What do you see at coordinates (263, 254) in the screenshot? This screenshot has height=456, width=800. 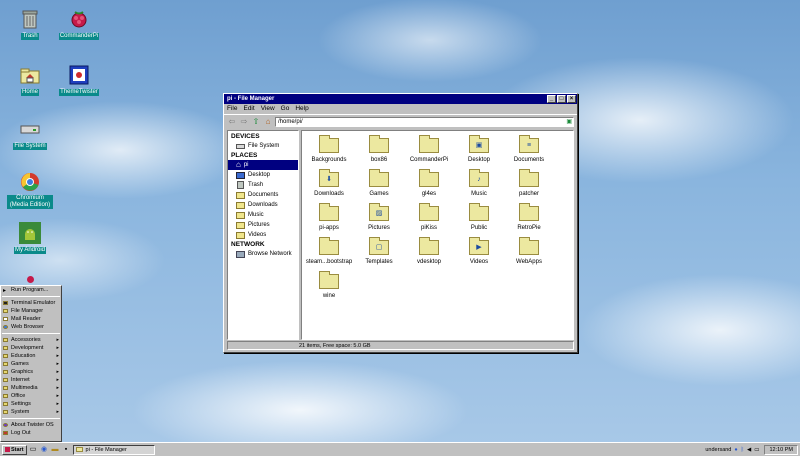 I see `sidebar-item-browse-network: Browse Network` at bounding box center [263, 254].